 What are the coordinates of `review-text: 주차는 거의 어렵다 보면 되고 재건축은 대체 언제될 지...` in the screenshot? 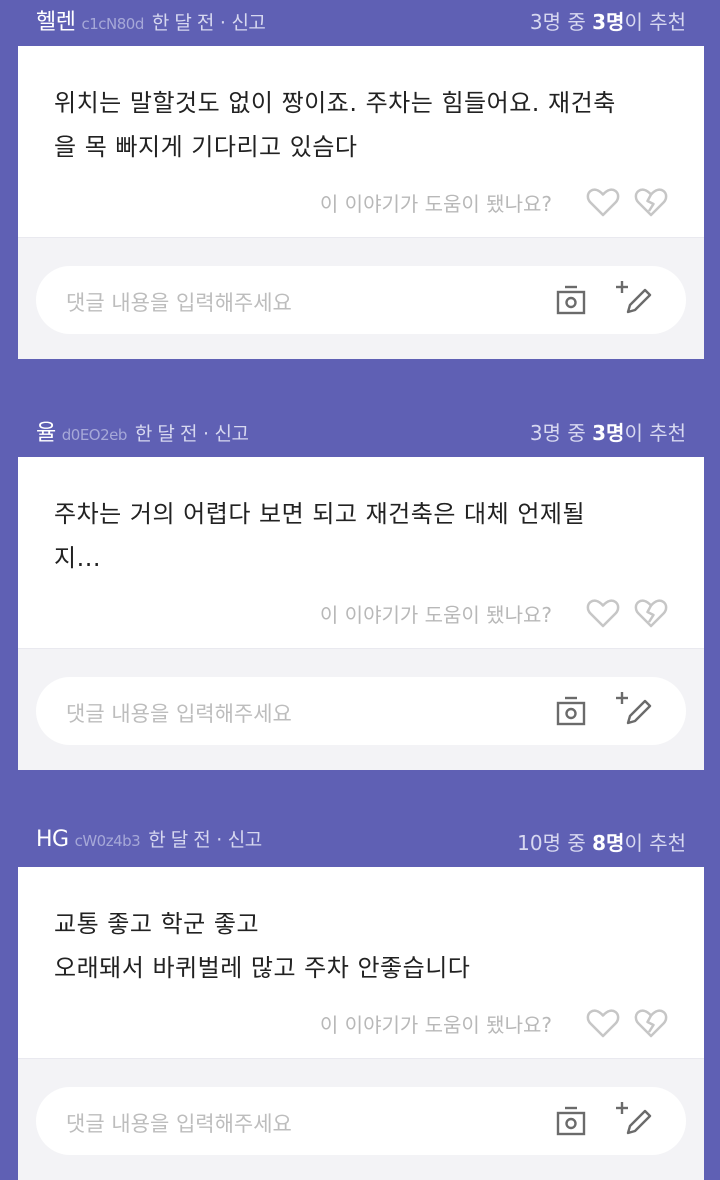 It's located at (320, 536).